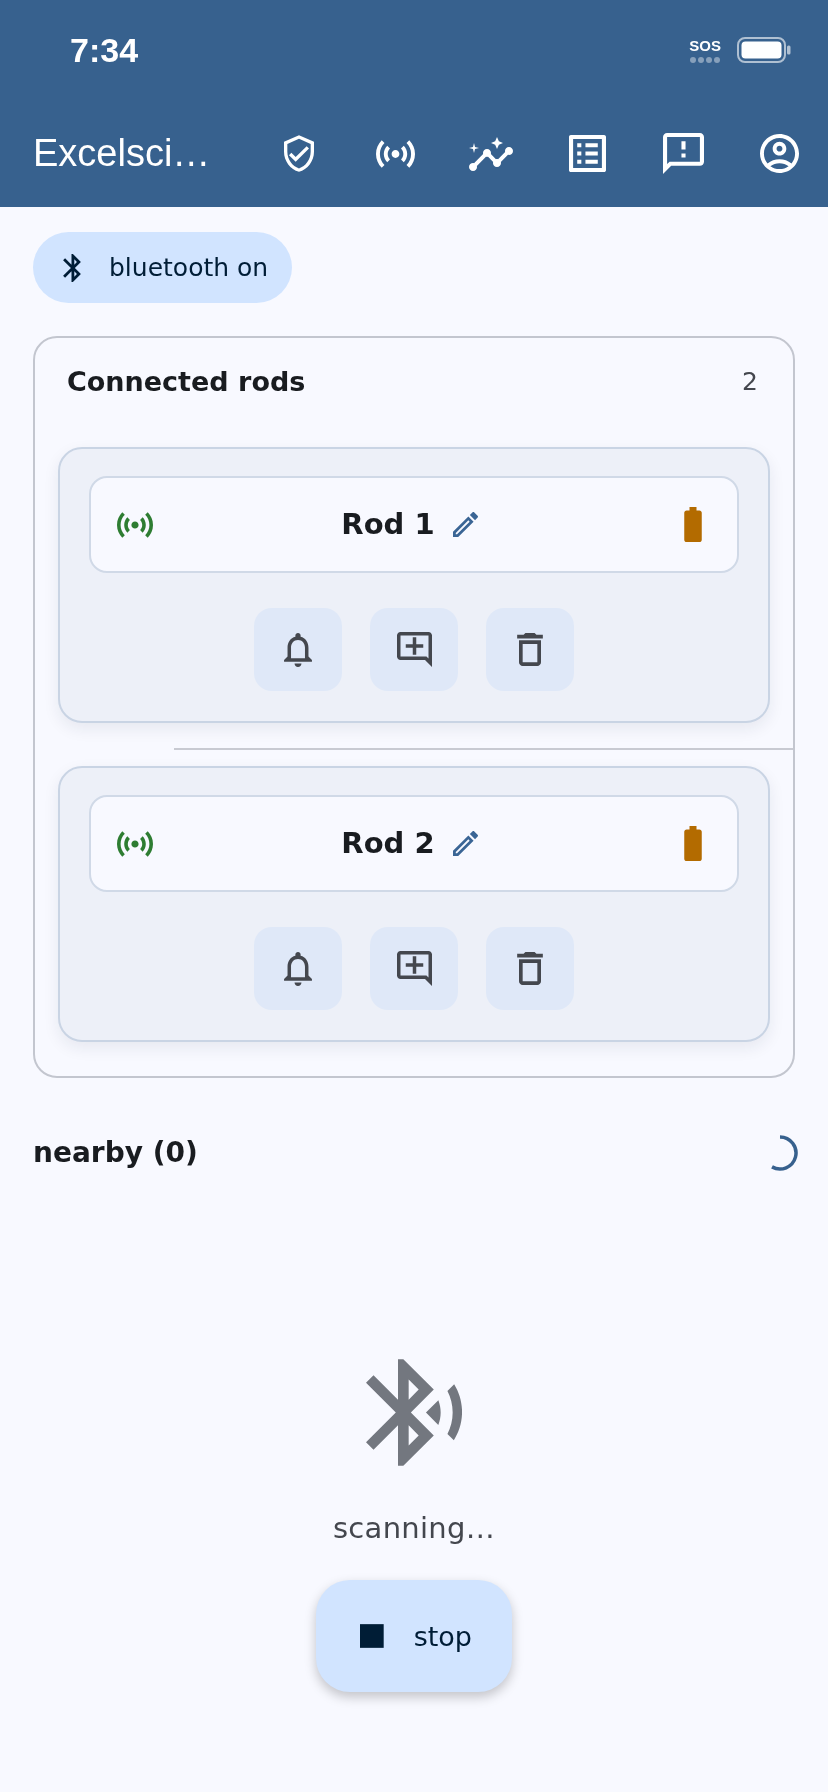 This screenshot has height=1792, width=828. Describe the element at coordinates (186, 382) in the screenshot. I see `connected-rods-title: Connected rods` at that location.